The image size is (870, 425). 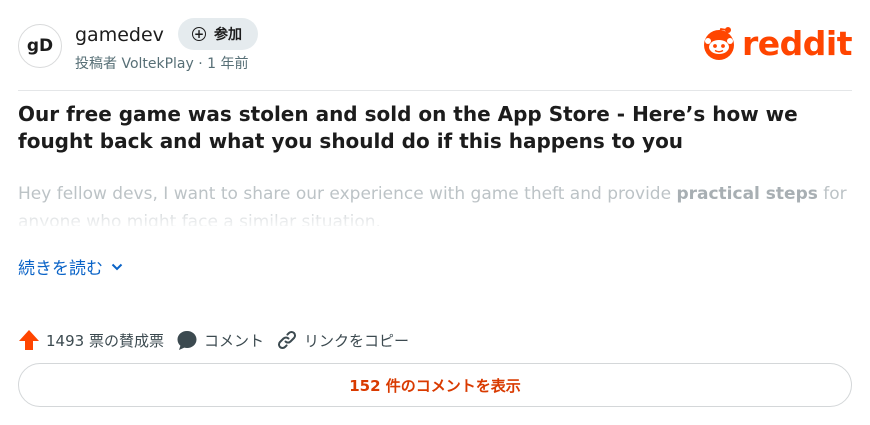 I want to click on comment-bubble-icon, so click(x=187, y=340).